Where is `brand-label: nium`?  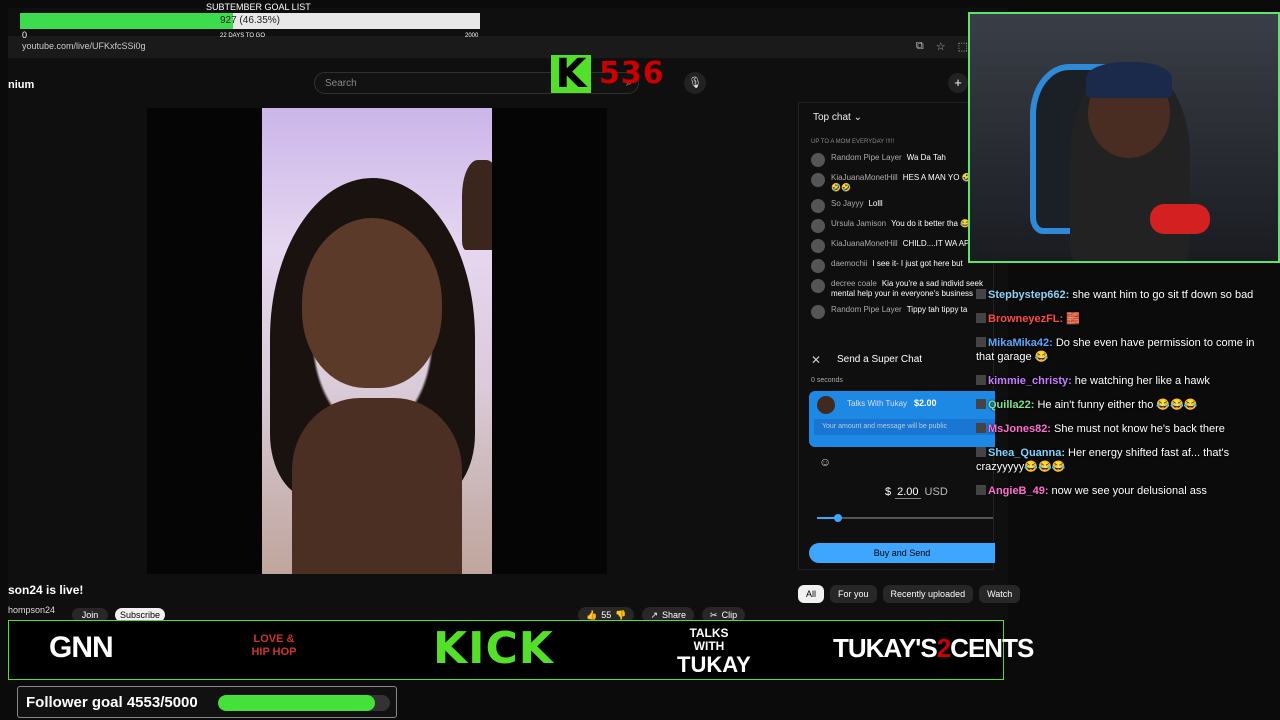 brand-label: nium is located at coordinates (21, 85).